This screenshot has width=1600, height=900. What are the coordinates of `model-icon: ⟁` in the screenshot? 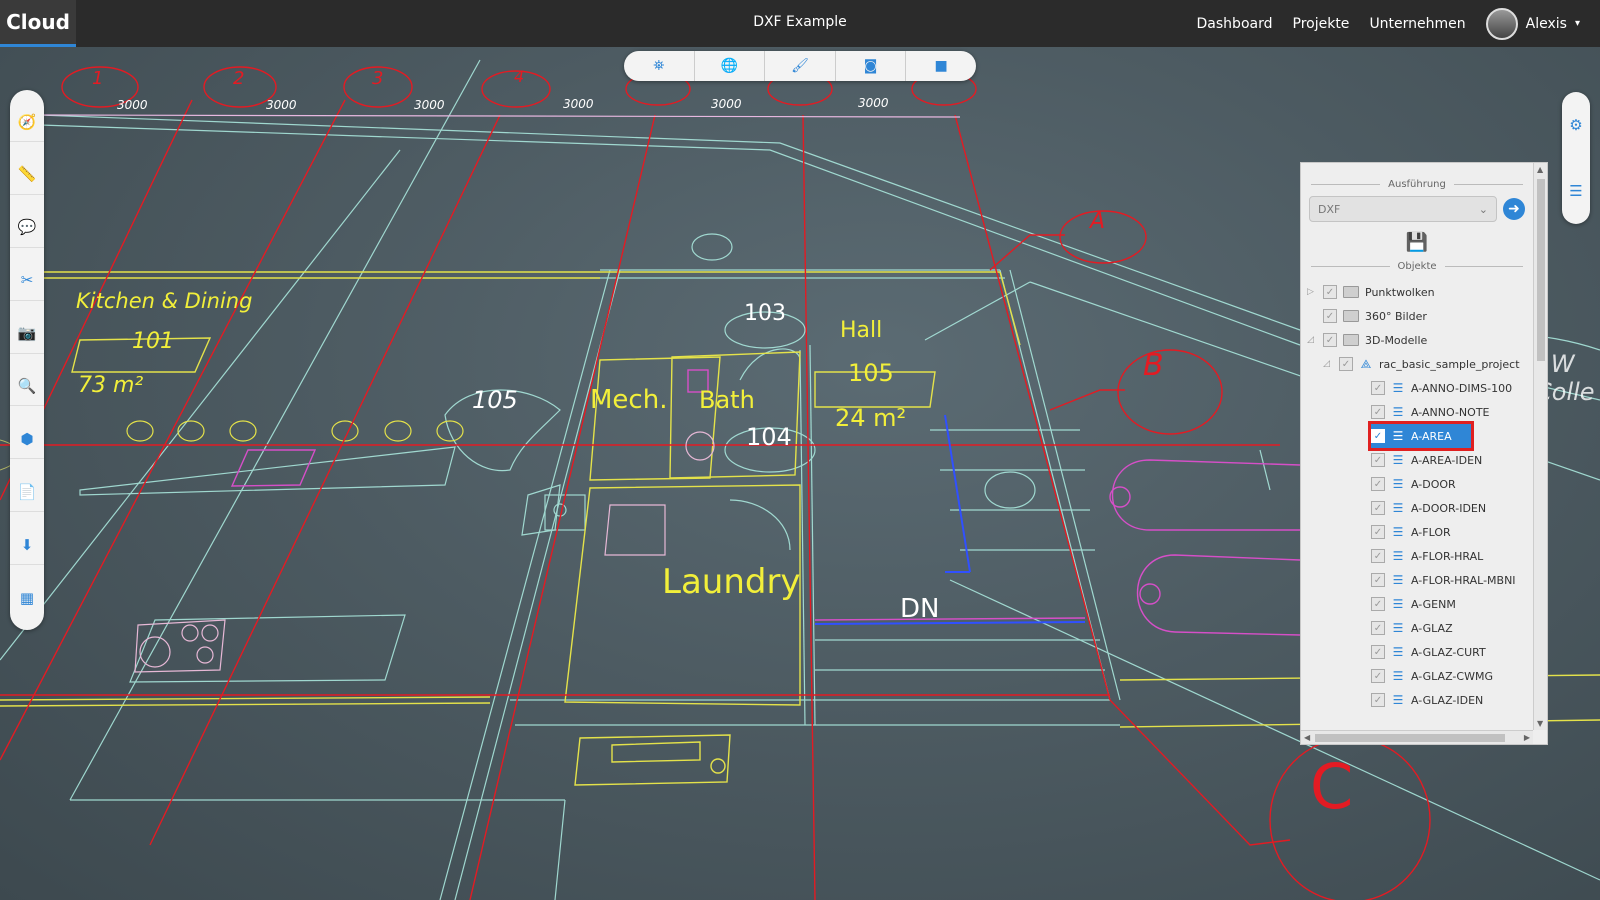 It's located at (1366, 363).